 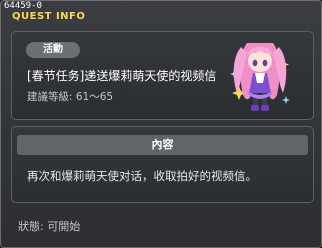 What do you see at coordinates (49, 16) in the screenshot?
I see `window-title: QUEST INFO` at bounding box center [49, 16].